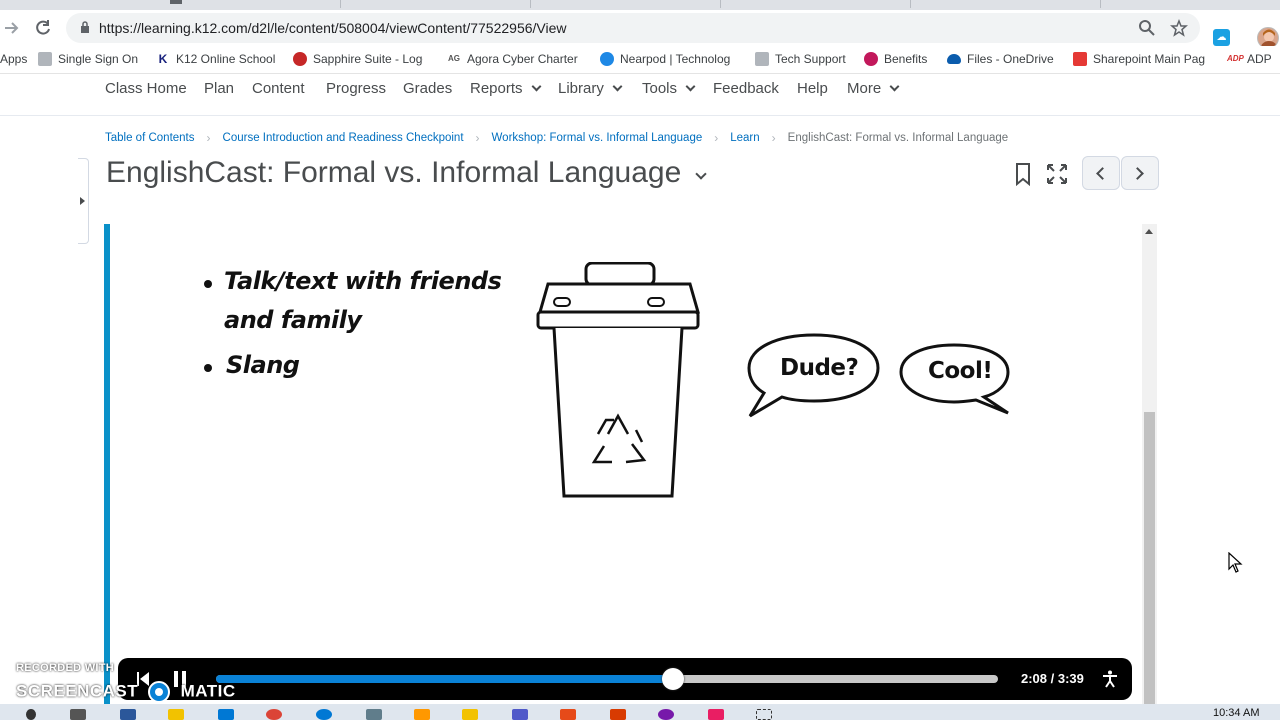 The height and width of the screenshot is (720, 1280). I want to click on bookmark-benefits: Benefits, so click(895, 59).